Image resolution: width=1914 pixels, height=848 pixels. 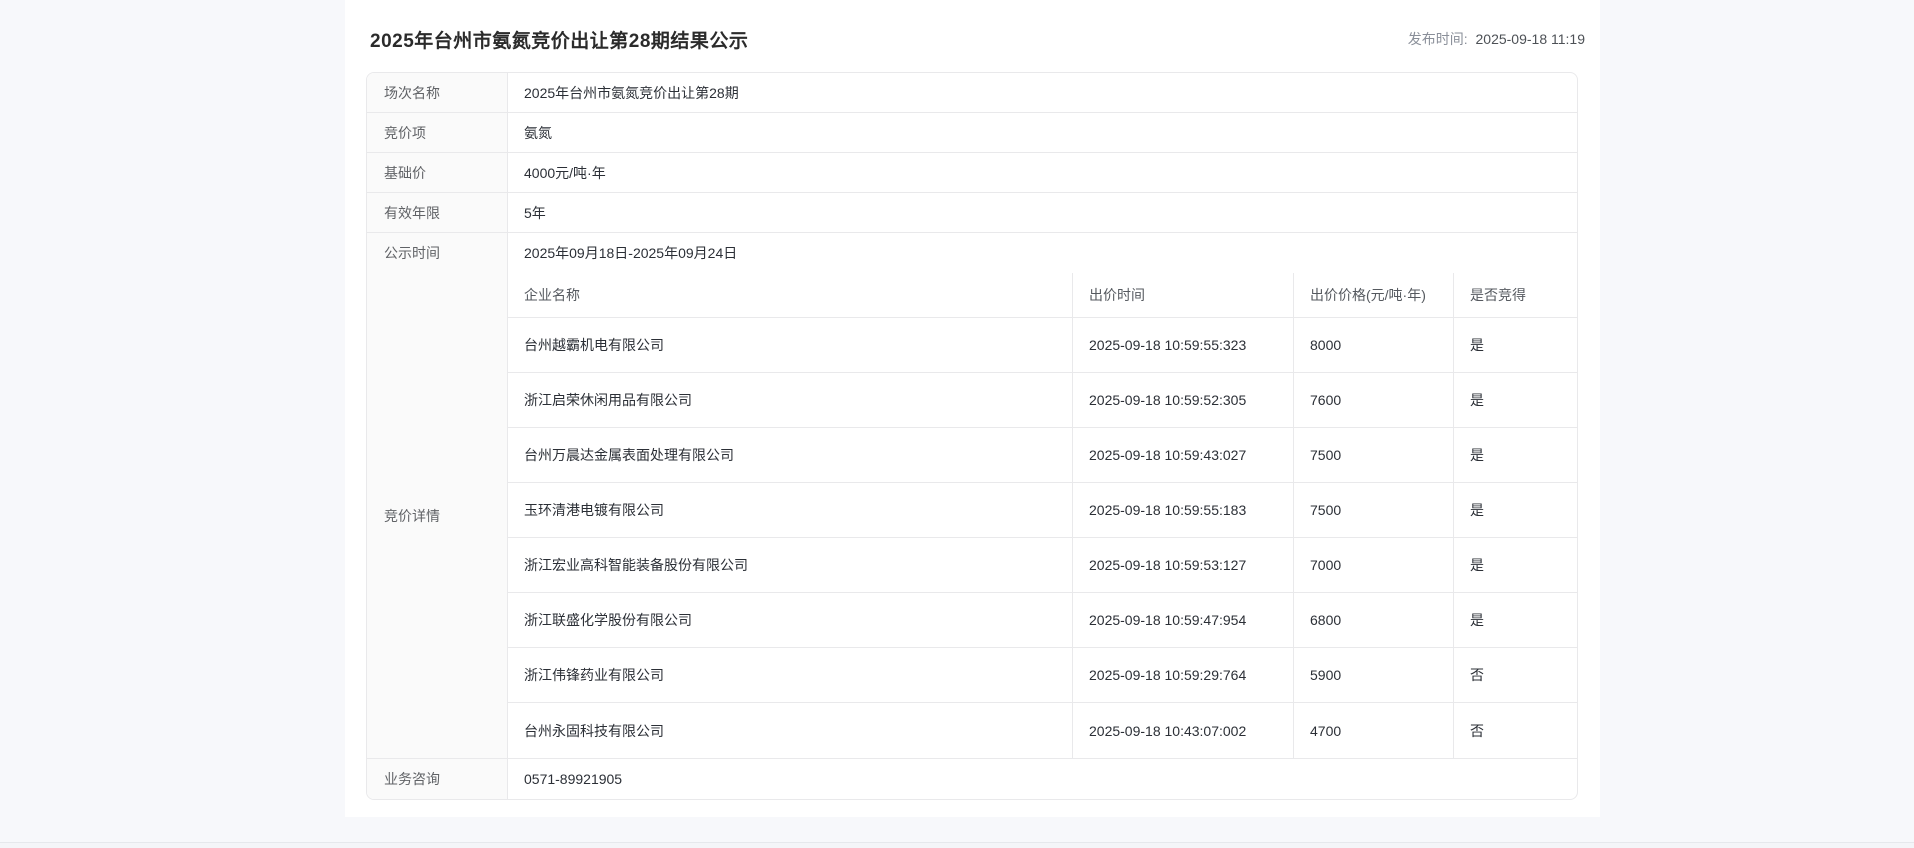 What do you see at coordinates (790, 620) in the screenshot?
I see `bid-cell-company: 浙江联盛化学股份有限公司` at bounding box center [790, 620].